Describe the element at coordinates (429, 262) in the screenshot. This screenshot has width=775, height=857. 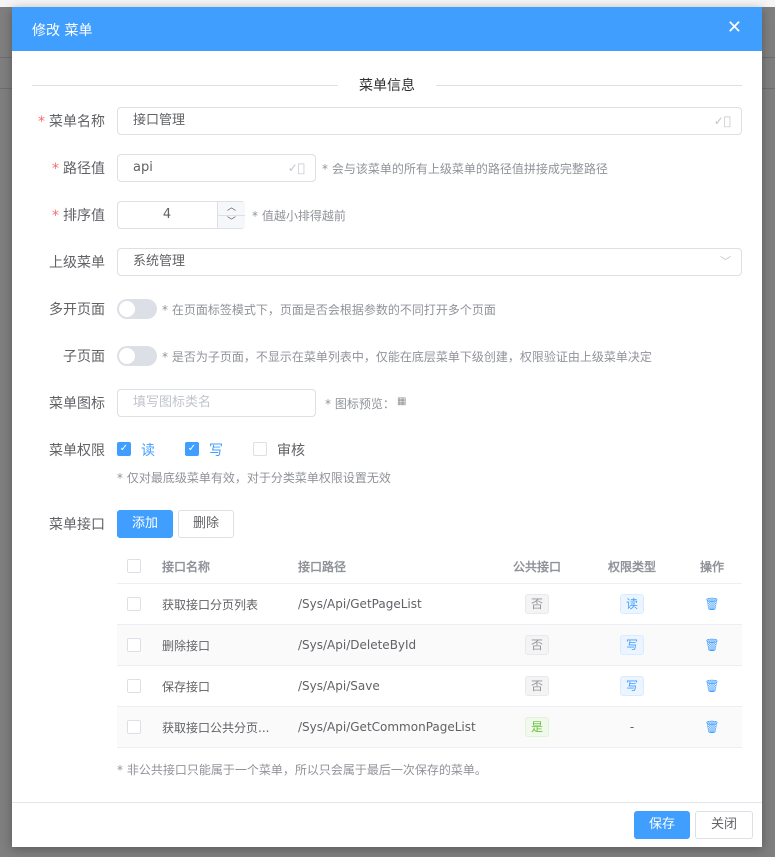
I see `parent-select: 系统管理 ﹀` at that location.